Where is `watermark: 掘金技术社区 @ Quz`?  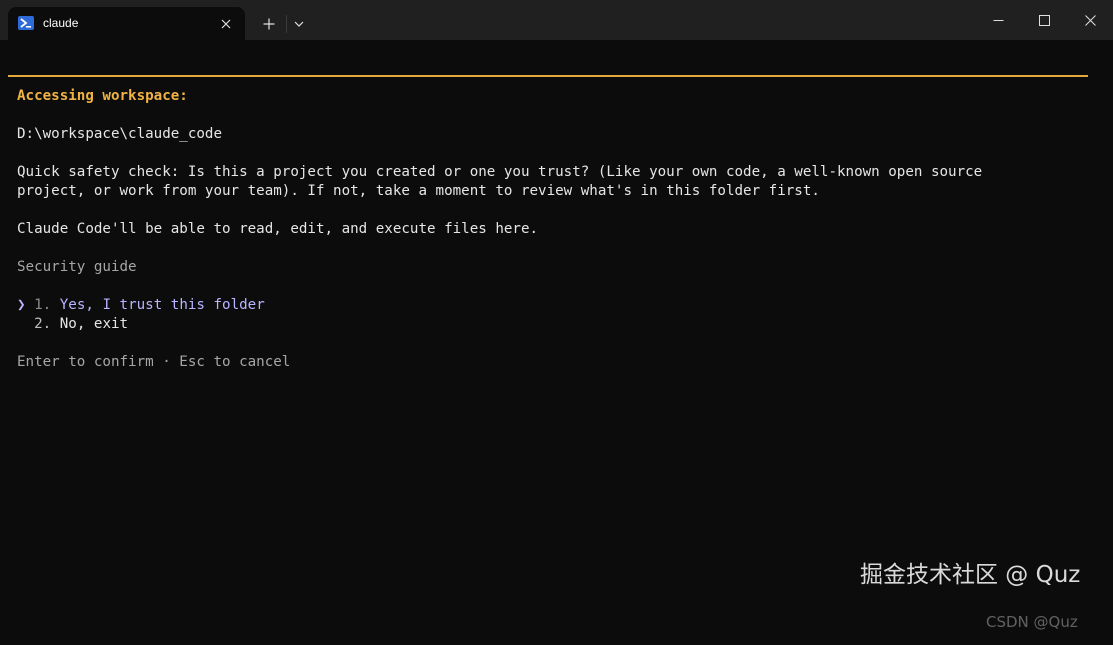 watermark: 掘金技术社区 @ Quz is located at coordinates (970, 575).